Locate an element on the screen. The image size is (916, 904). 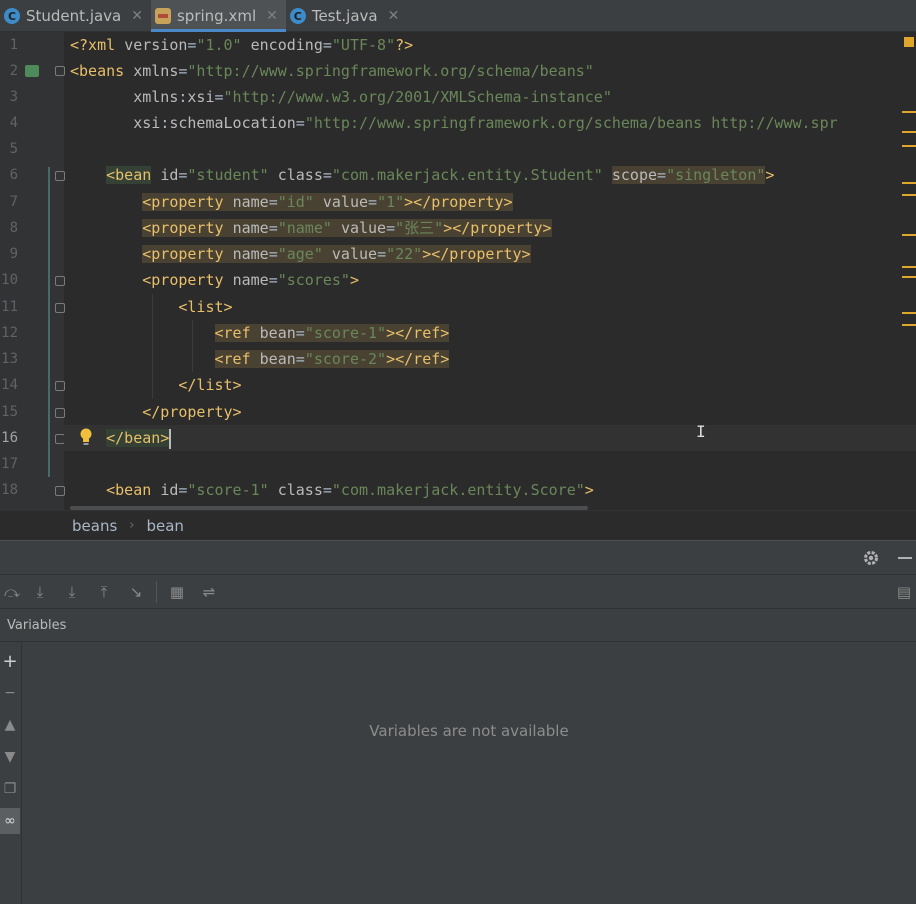
debug-panel-header is located at coordinates (458, 557).